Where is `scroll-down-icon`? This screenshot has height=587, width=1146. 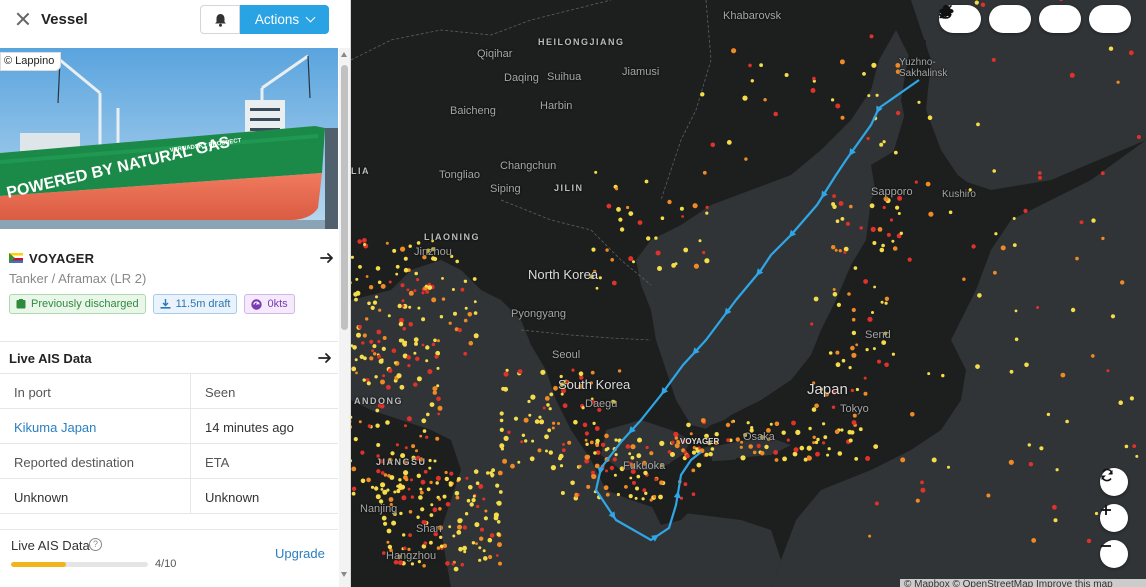
scroll-down-icon is located at coordinates (344, 574).